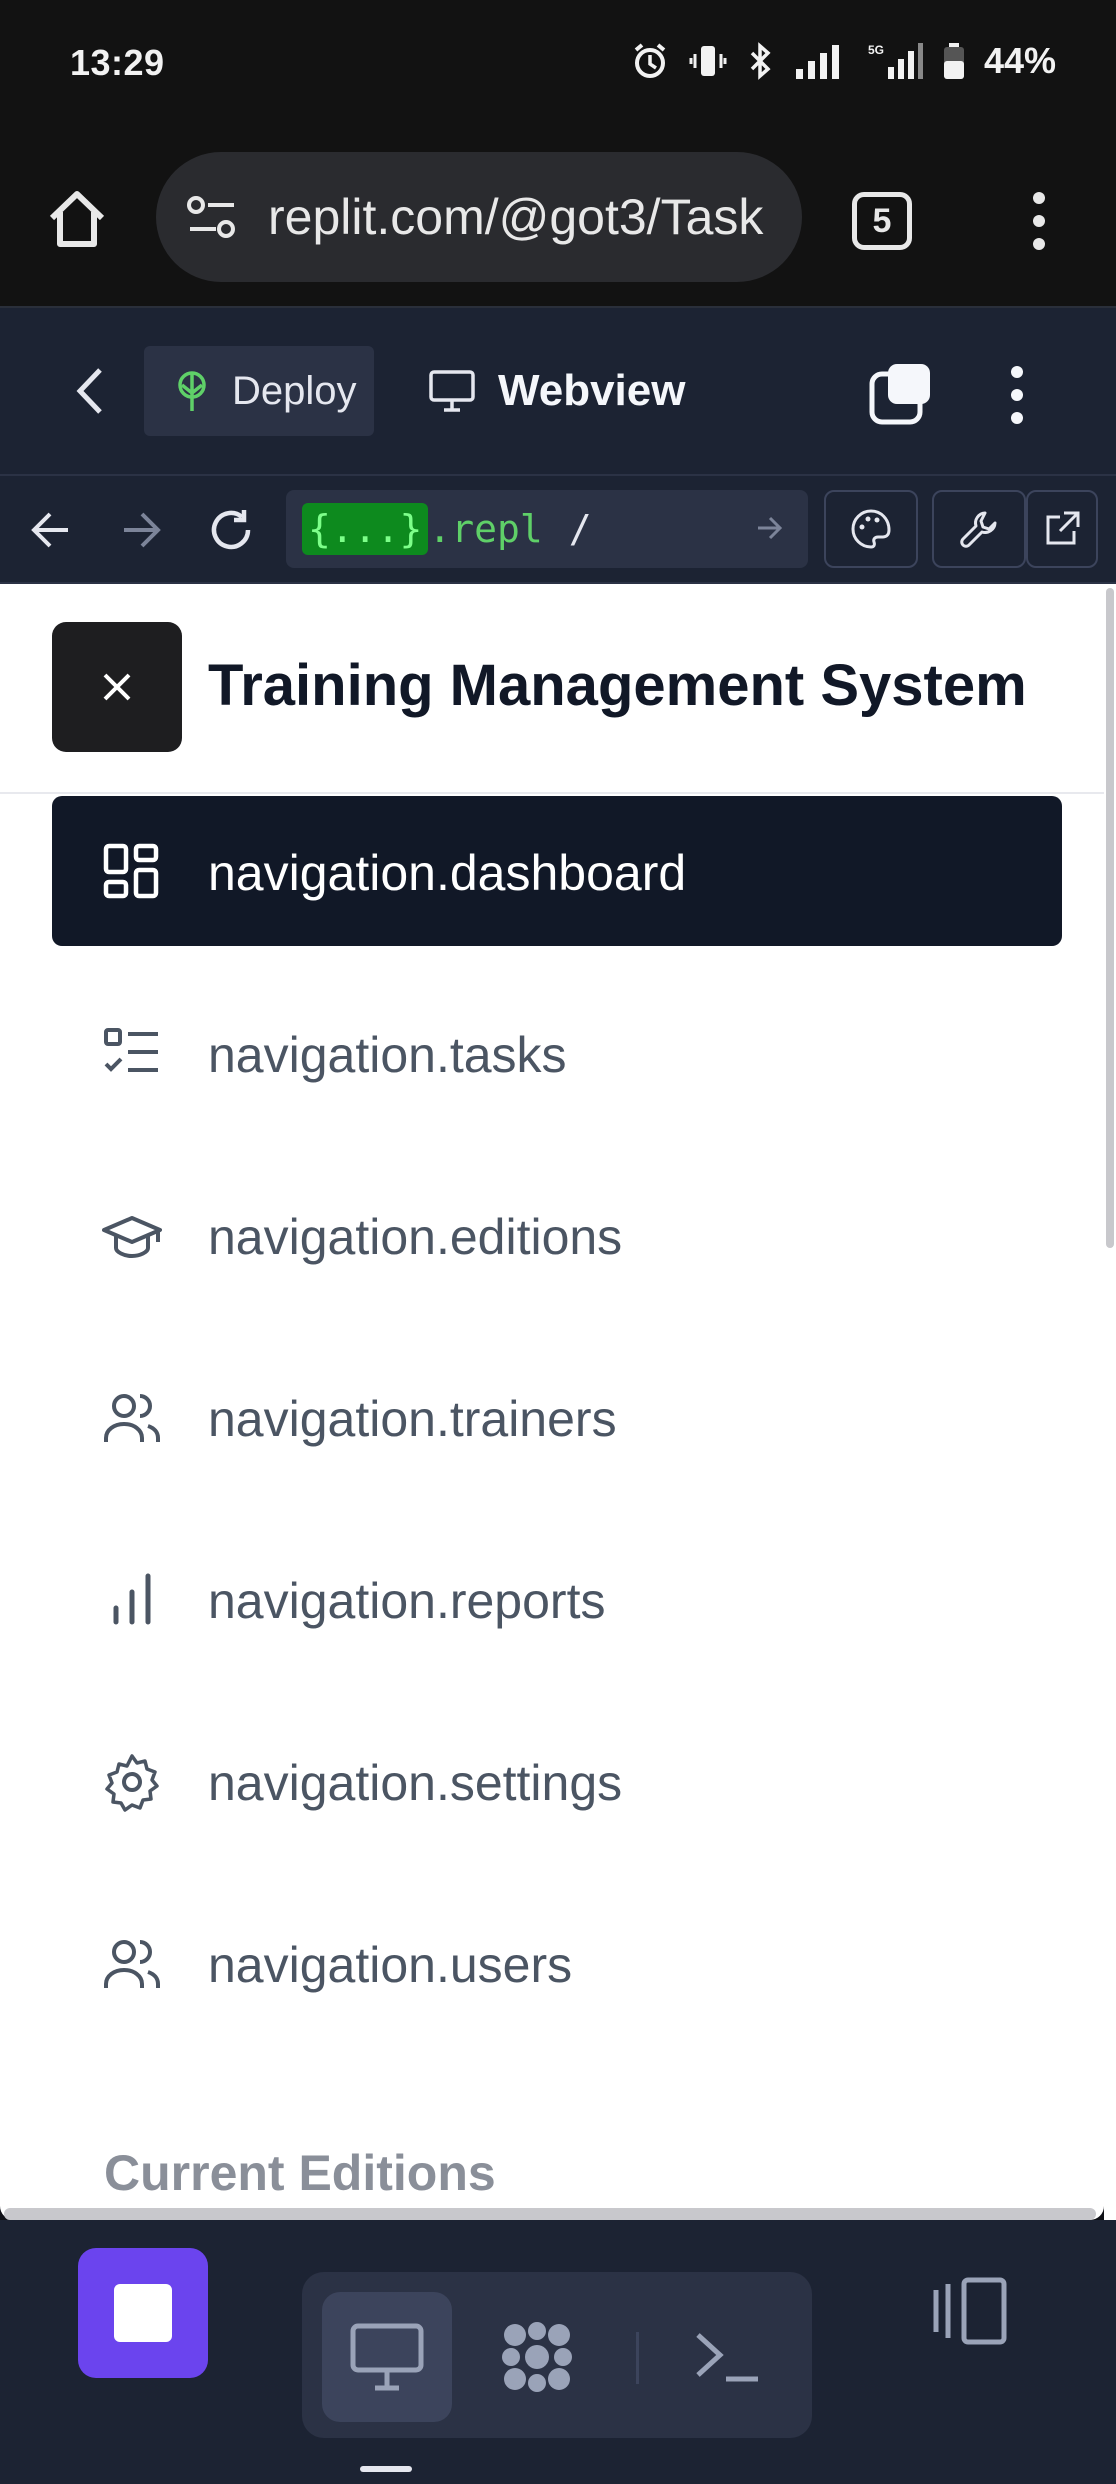  What do you see at coordinates (1017, 395) in the screenshot?
I see `replit-menu-icon` at bounding box center [1017, 395].